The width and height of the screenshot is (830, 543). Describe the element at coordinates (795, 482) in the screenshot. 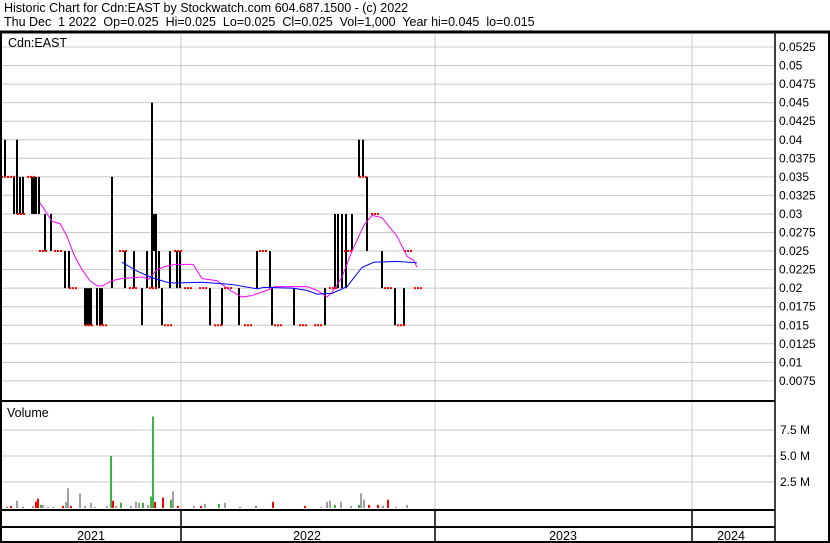

I see `volume-tick-label: 2.5 M` at that location.